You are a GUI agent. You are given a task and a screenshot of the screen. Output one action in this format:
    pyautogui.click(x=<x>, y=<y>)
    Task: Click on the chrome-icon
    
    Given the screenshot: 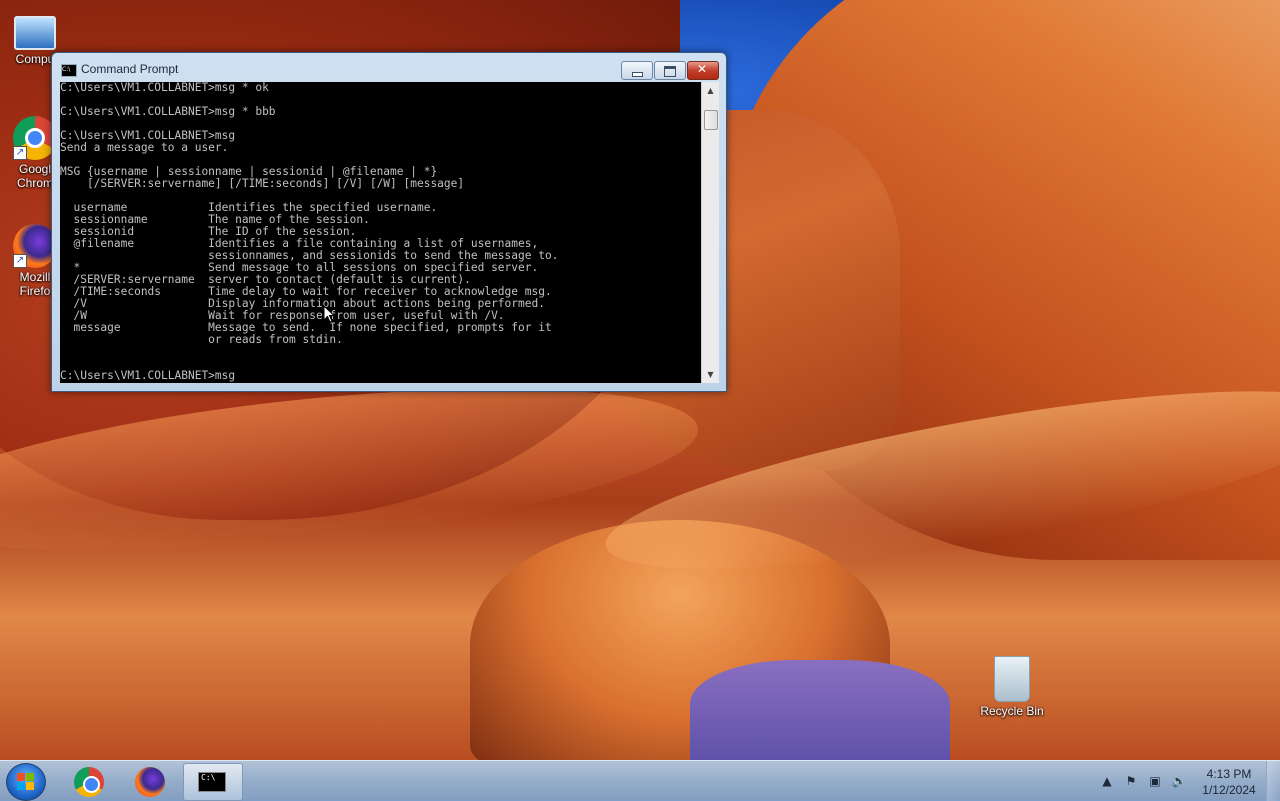 What is the action you would take?
    pyautogui.click(x=89, y=782)
    